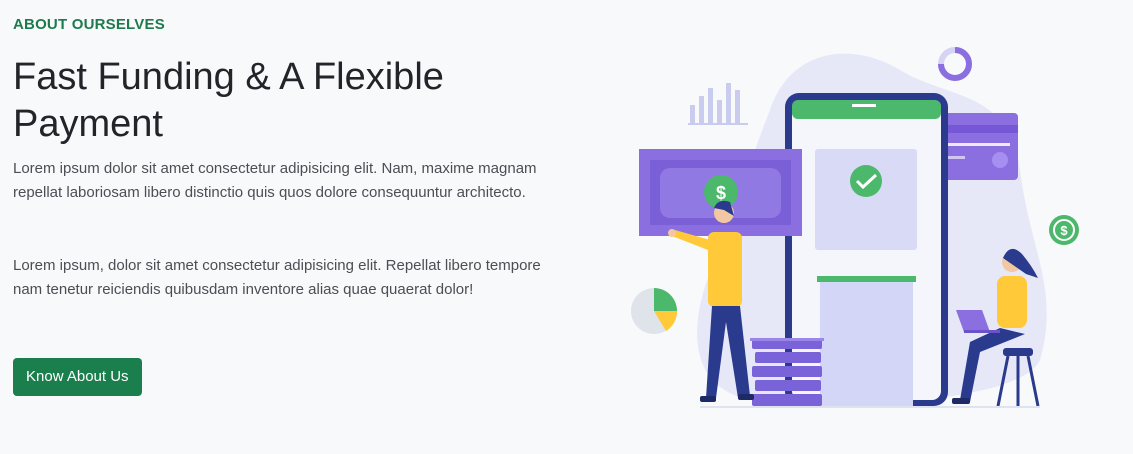  Describe the element at coordinates (787, 372) in the screenshot. I see `coin-stack` at that location.